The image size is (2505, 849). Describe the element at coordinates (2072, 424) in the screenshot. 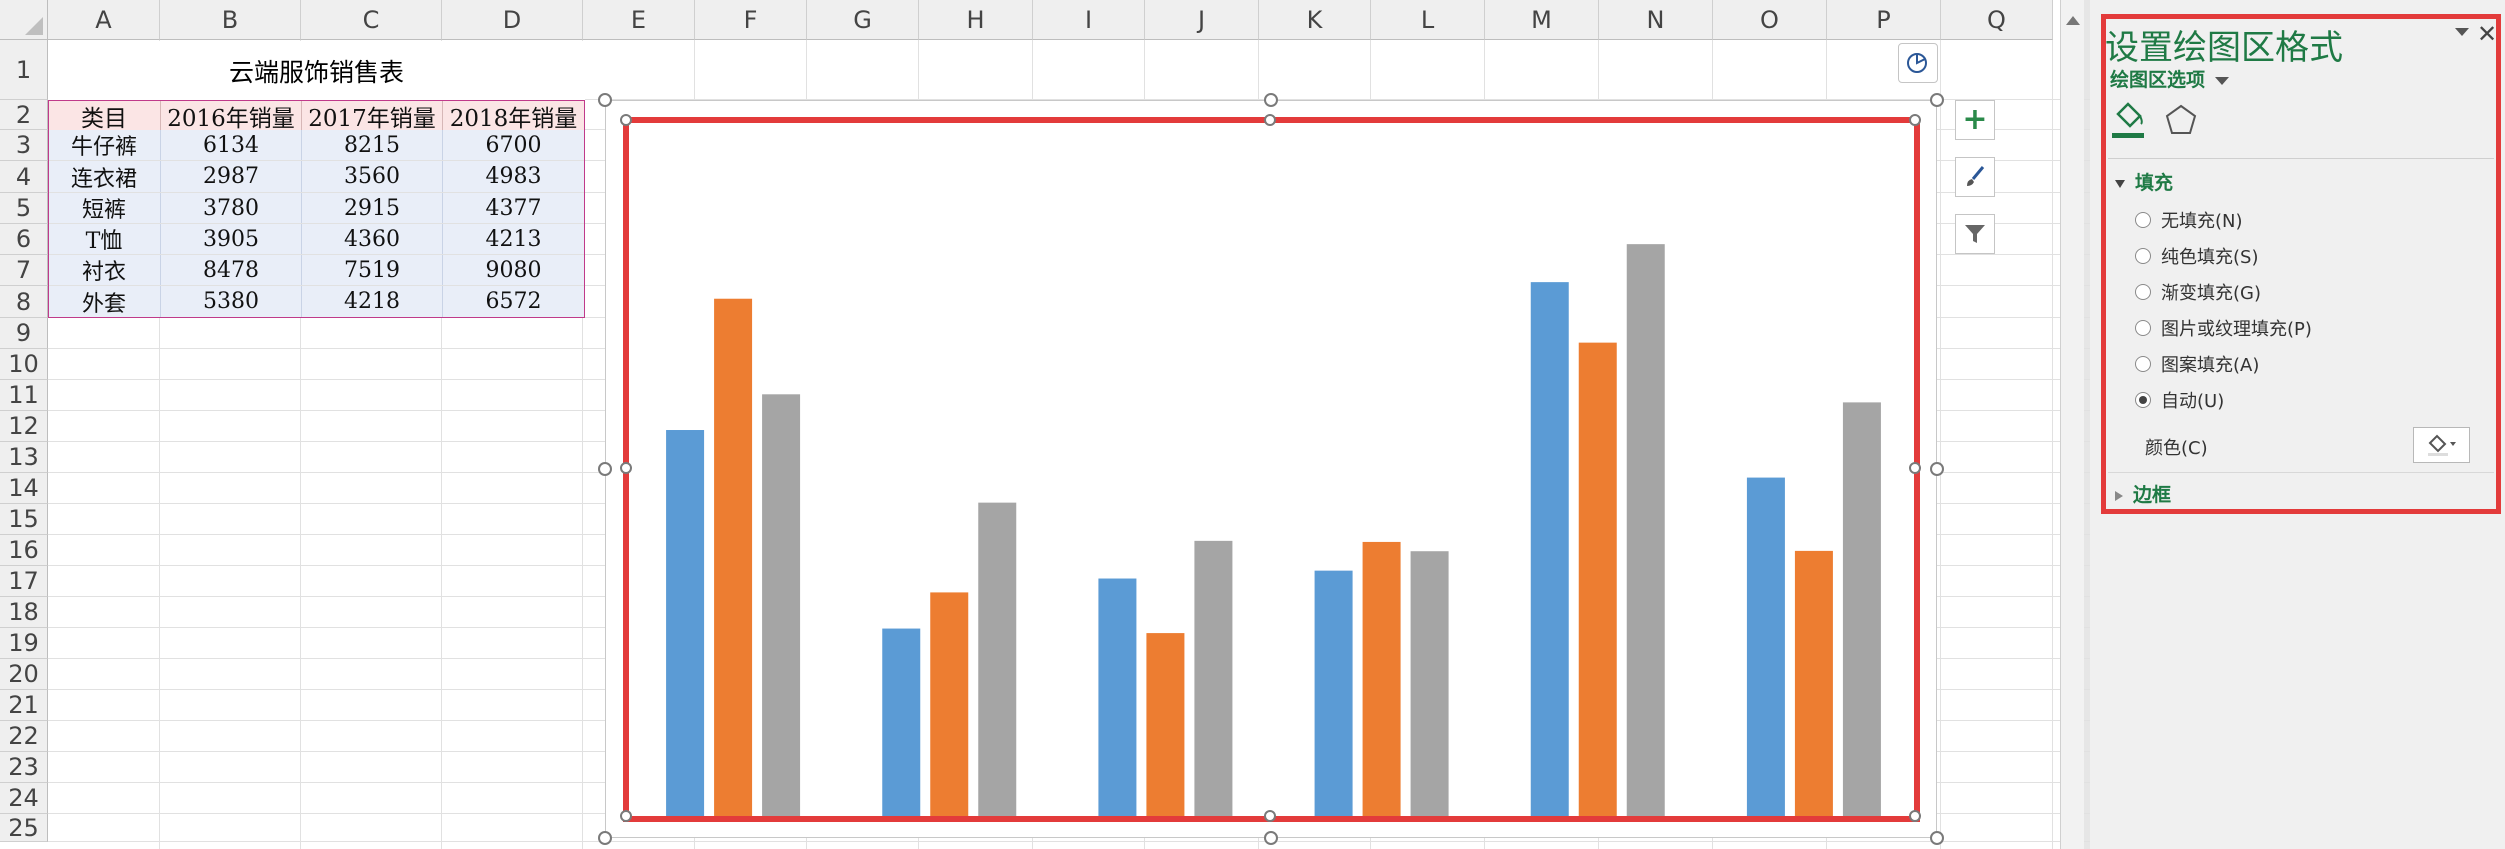

I see `vertical-scrollbar` at that location.